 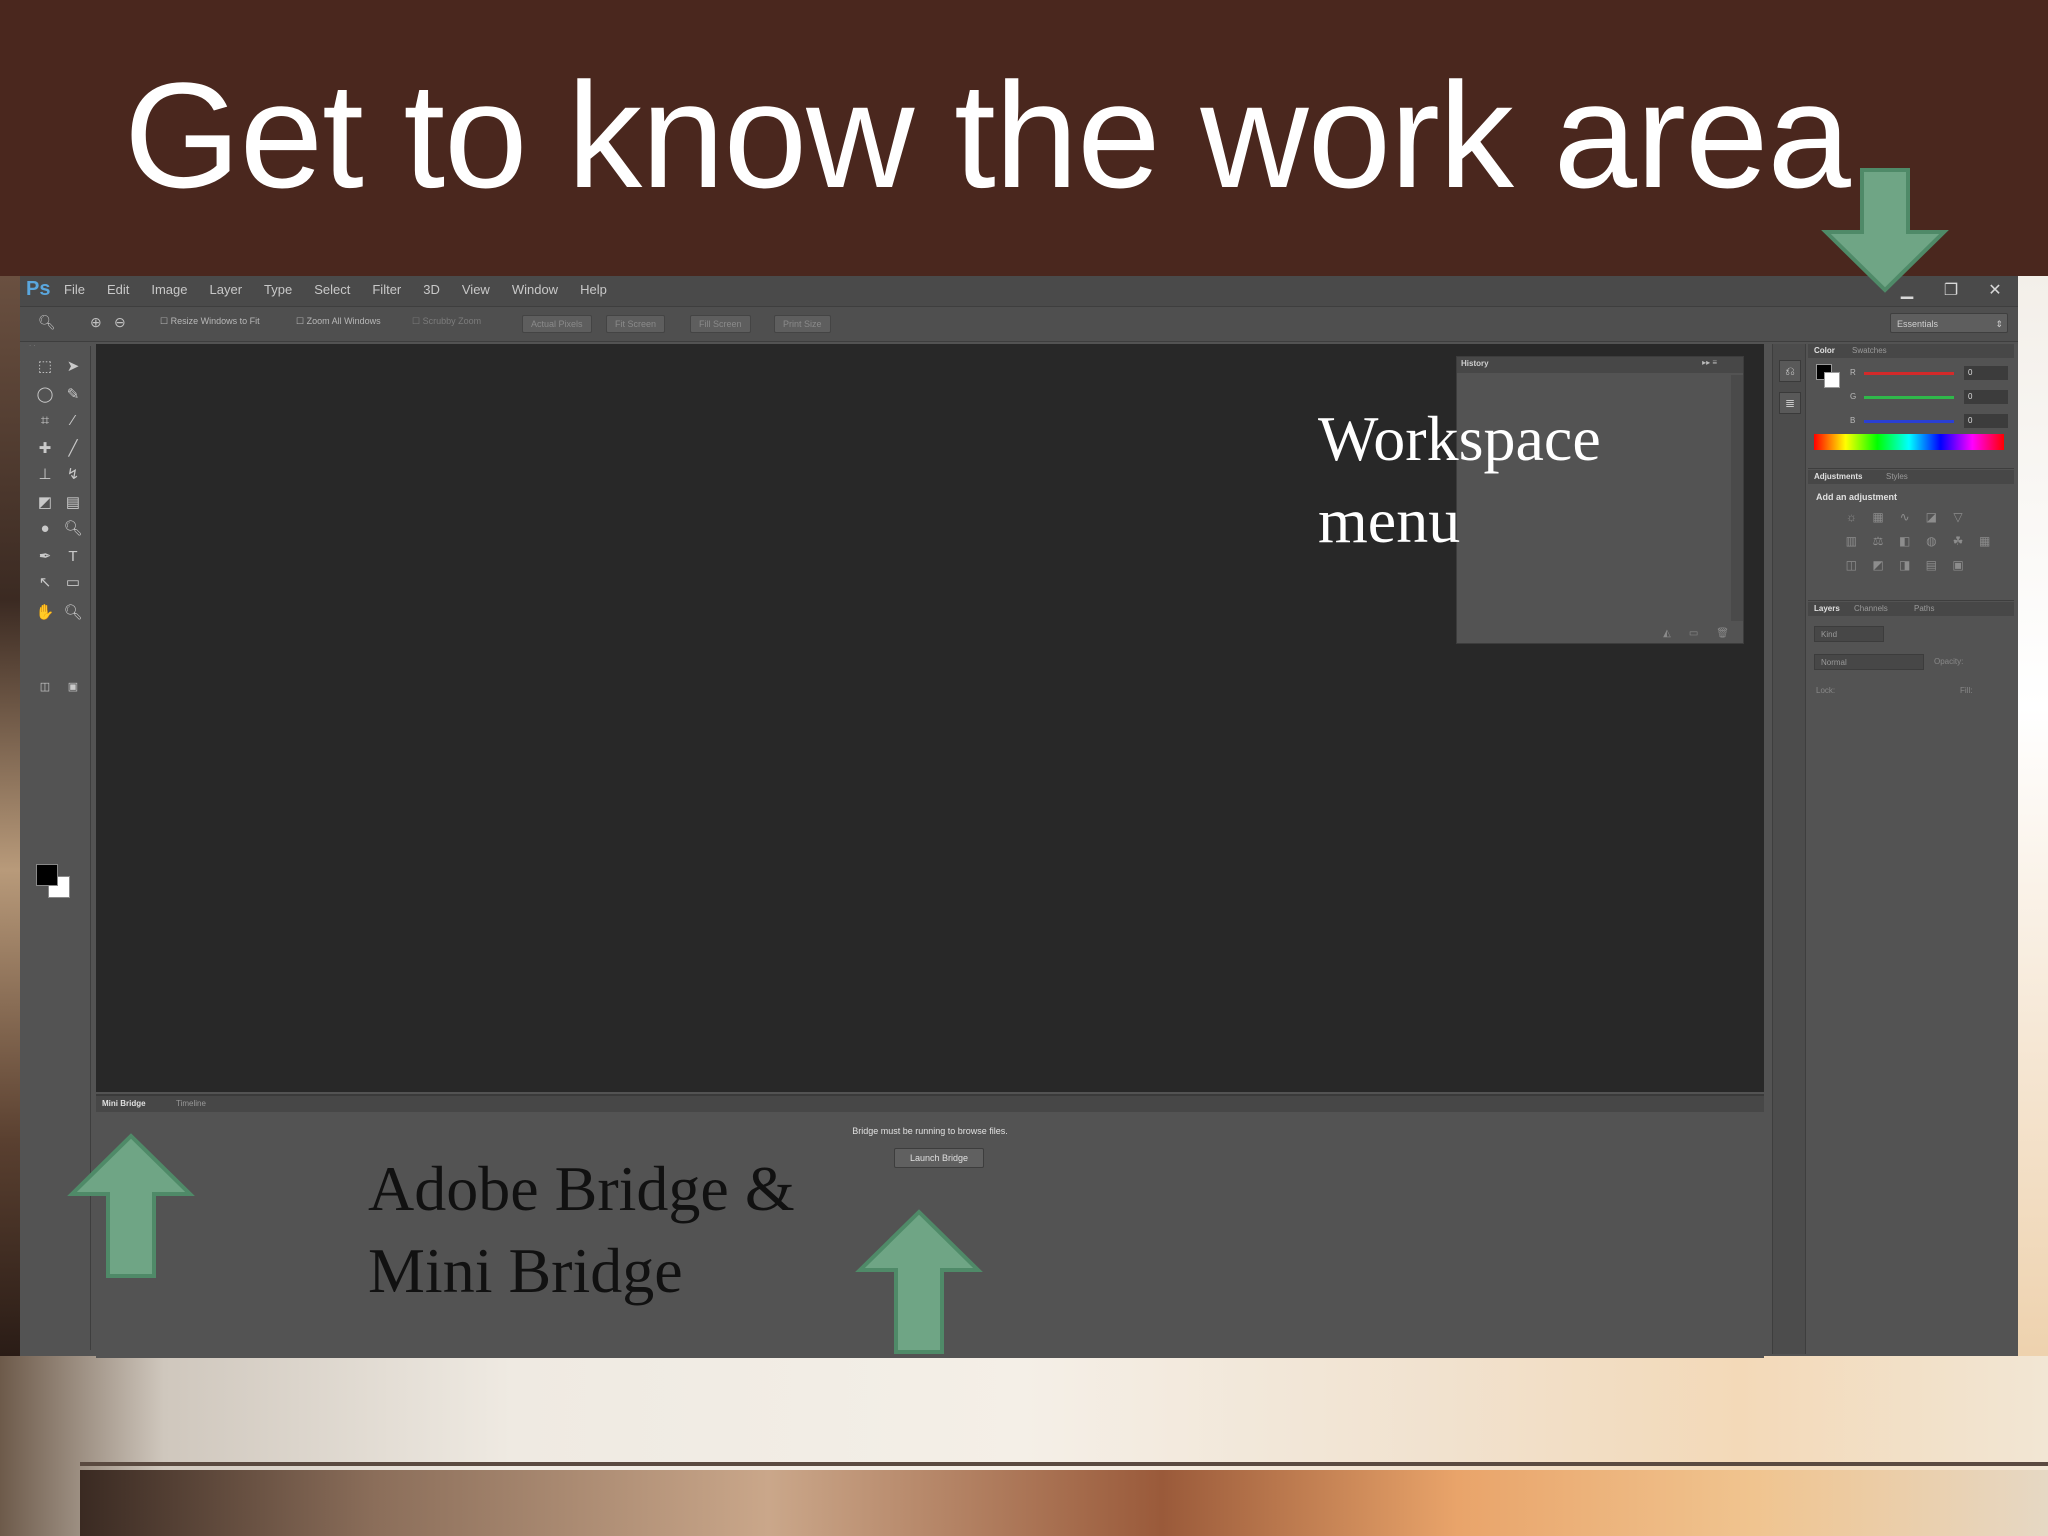 I want to click on arrow-down-icon, so click(x=1885, y=230).